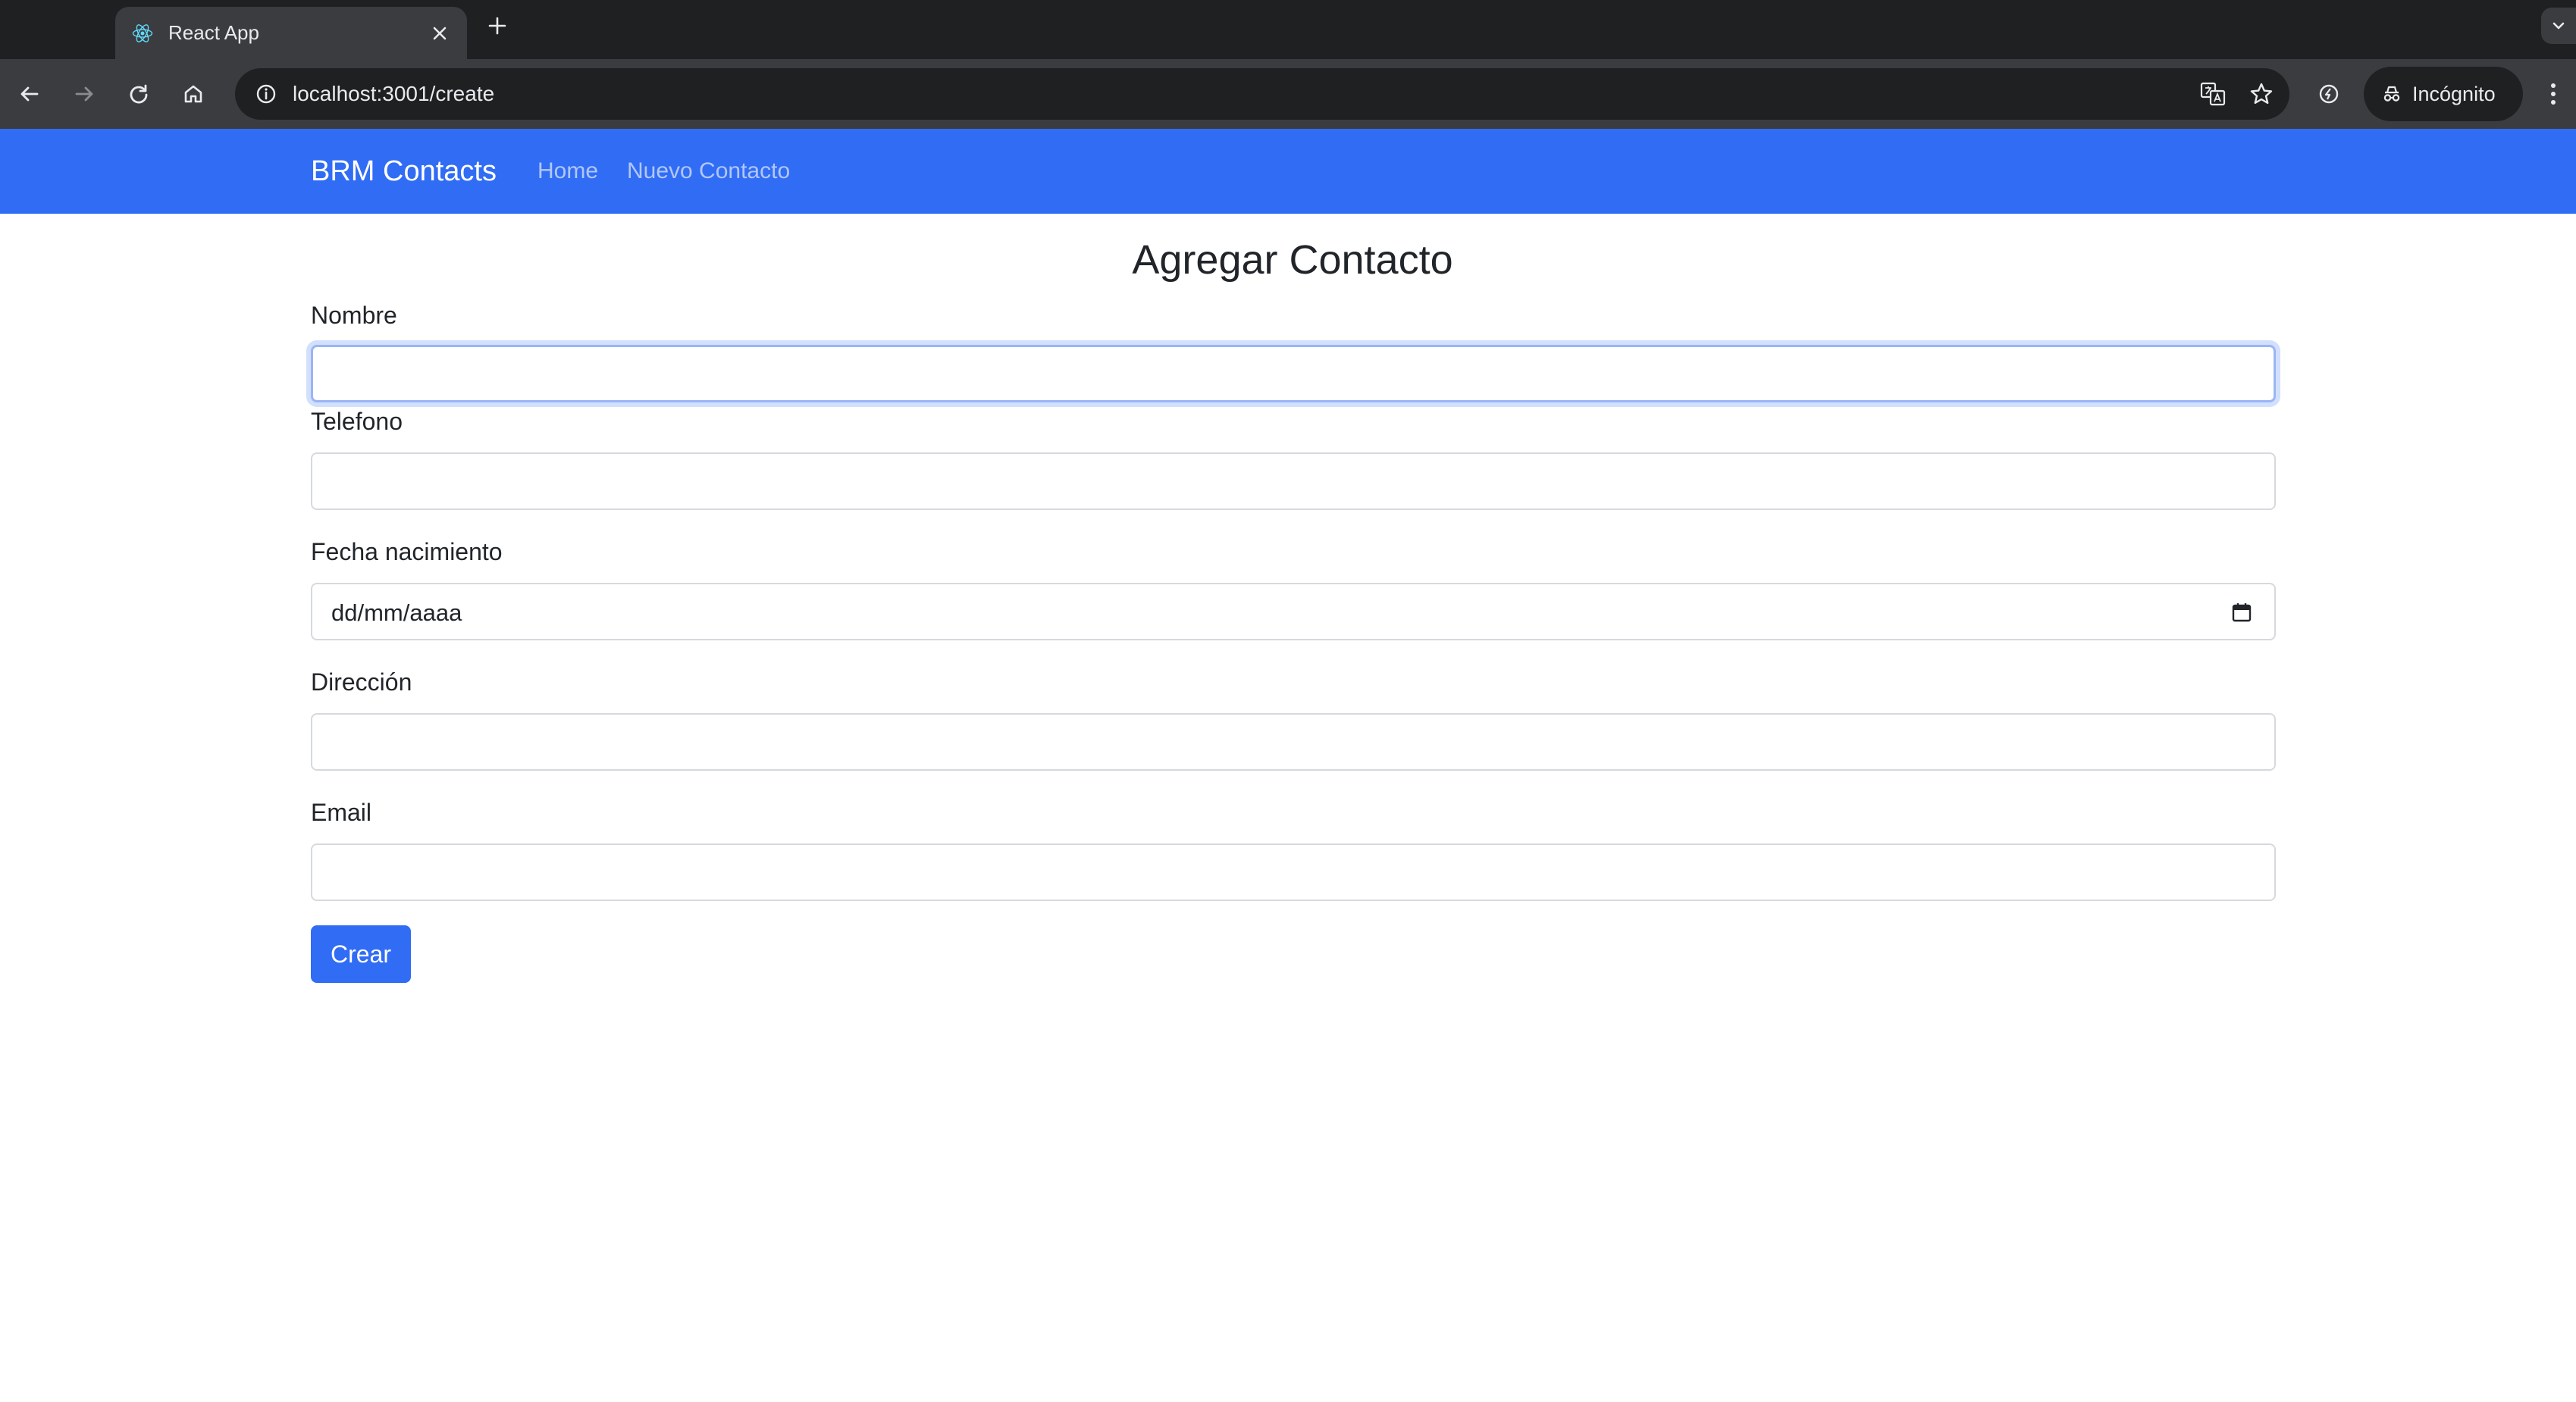 Image resolution: width=2576 pixels, height=1402 pixels. I want to click on date-placeholder: dd/mm/aaaa, so click(396, 612).